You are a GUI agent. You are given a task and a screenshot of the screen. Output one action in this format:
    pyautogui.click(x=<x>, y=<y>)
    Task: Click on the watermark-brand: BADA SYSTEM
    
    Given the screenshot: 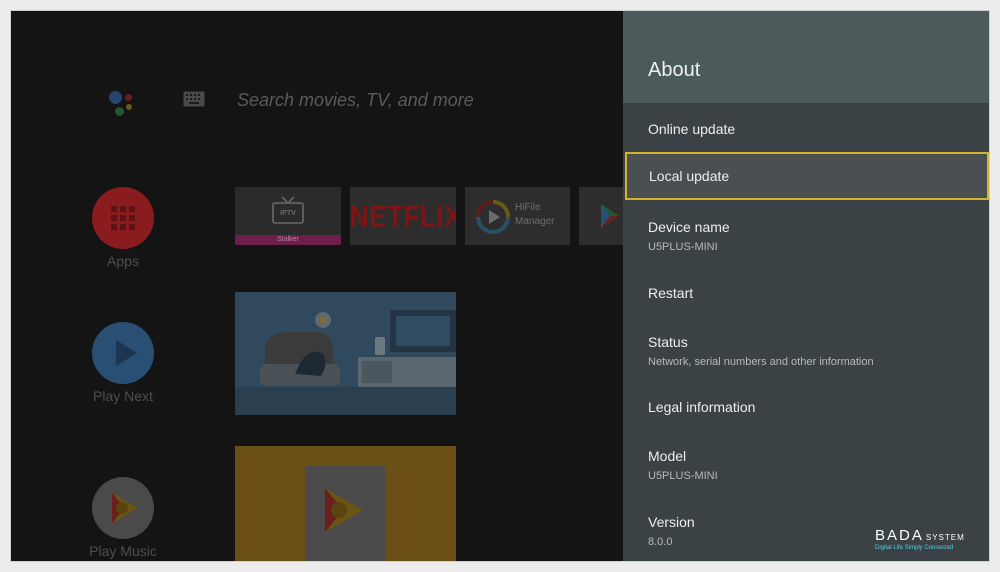 What is the action you would take?
    pyautogui.click(x=931, y=535)
    